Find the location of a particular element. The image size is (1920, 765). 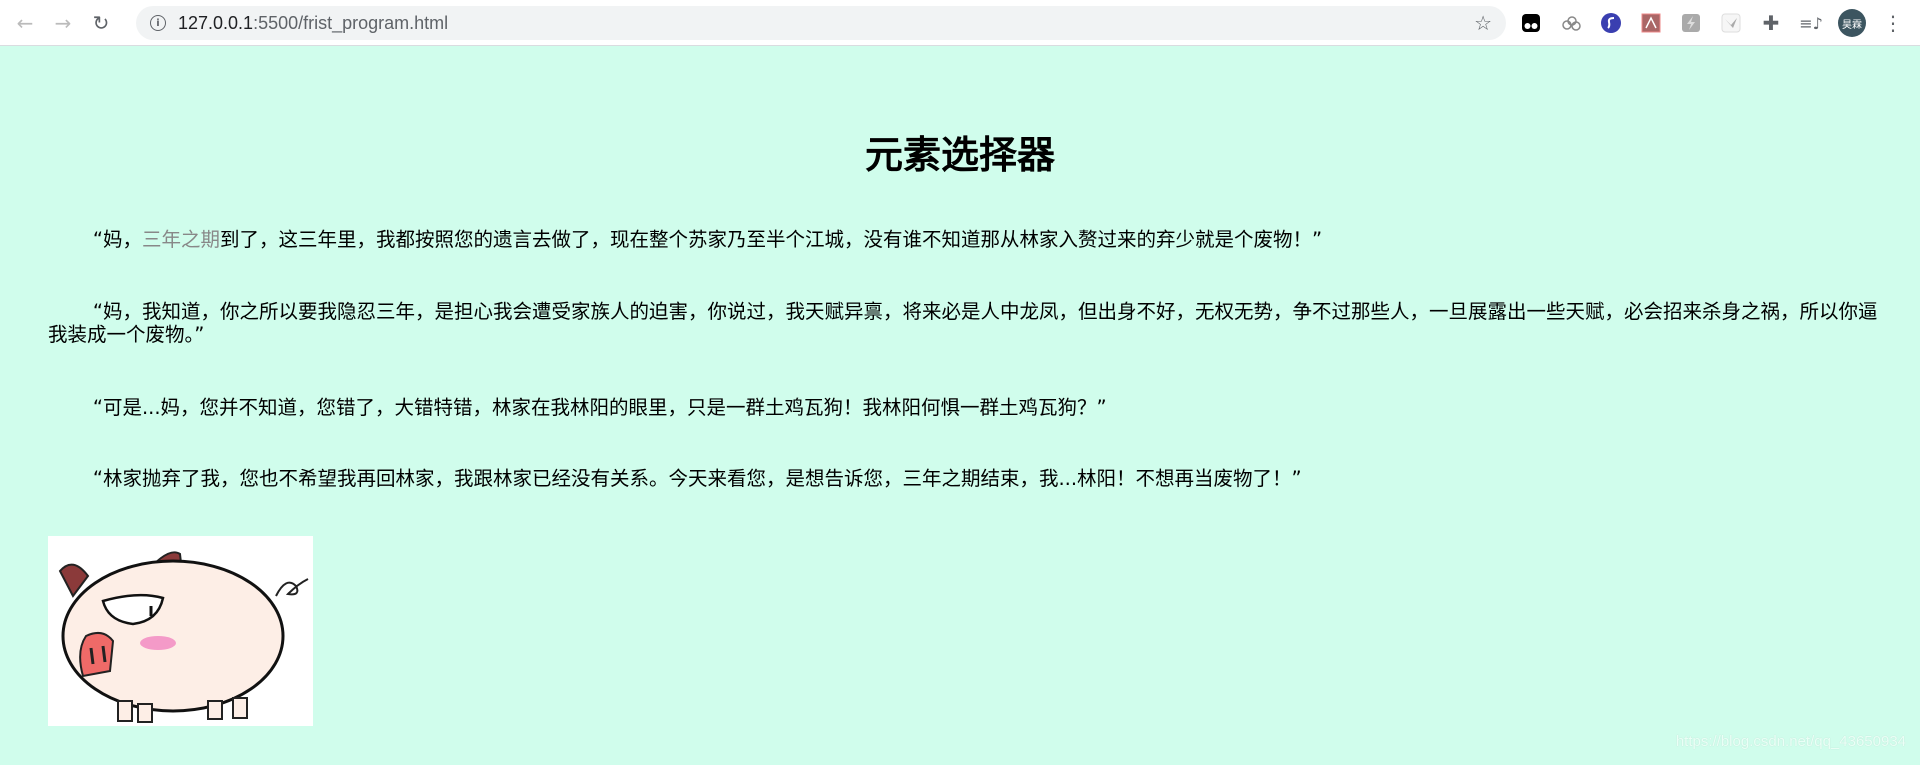

profile-avatar: 昊霖 is located at coordinates (1852, 23).